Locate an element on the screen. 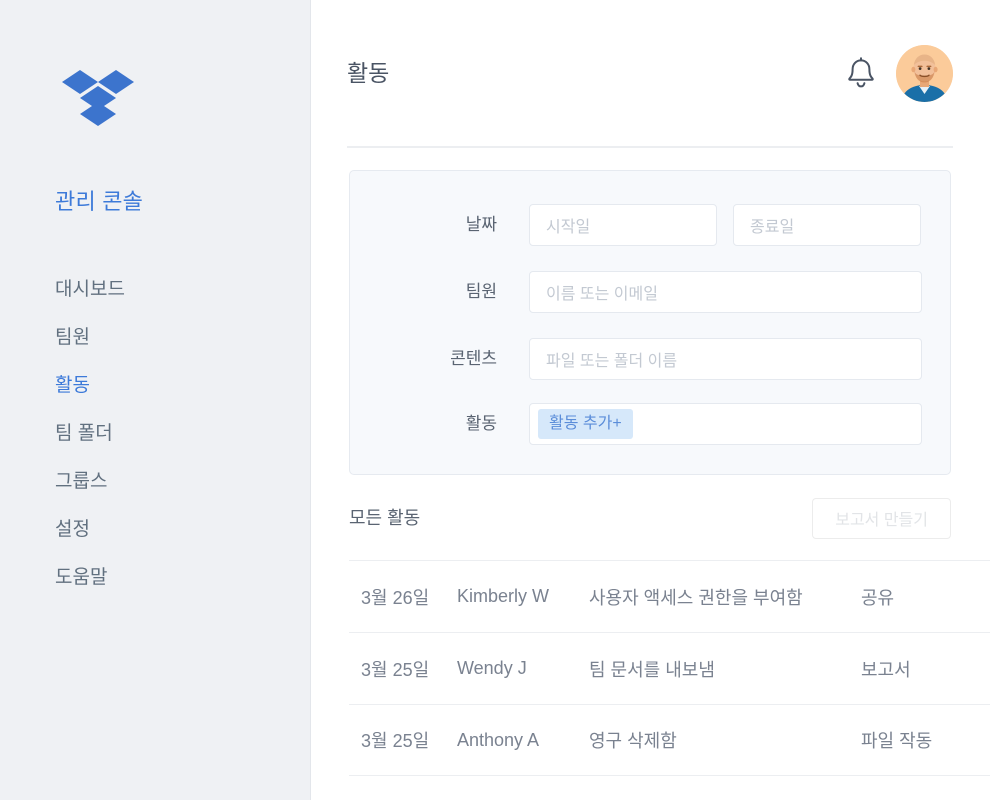 This screenshot has height=800, width=990. cell-action: 영구 삭제함 is located at coordinates (633, 741).